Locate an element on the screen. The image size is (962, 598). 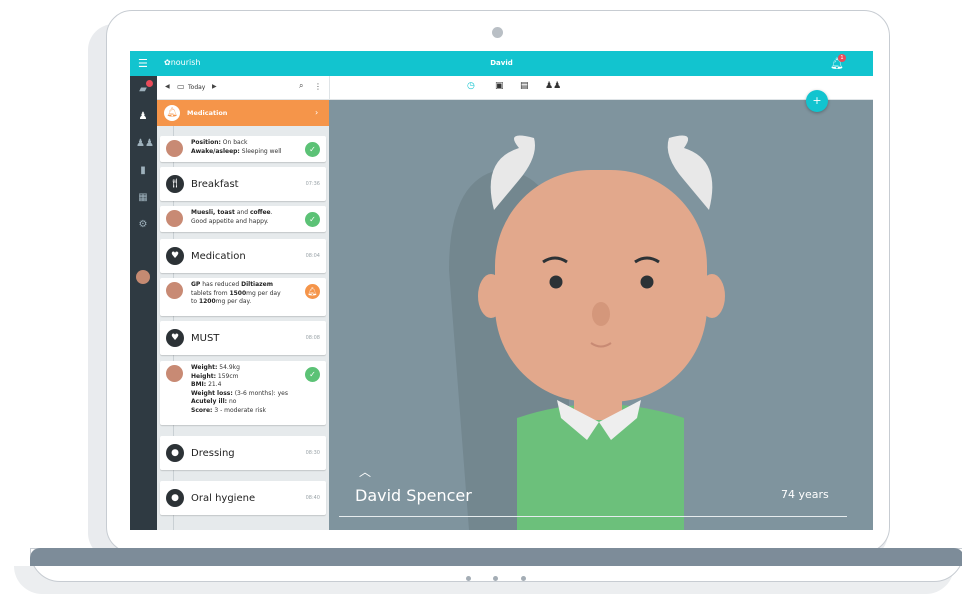
event-time: 08:04 is located at coordinates (312, 256).